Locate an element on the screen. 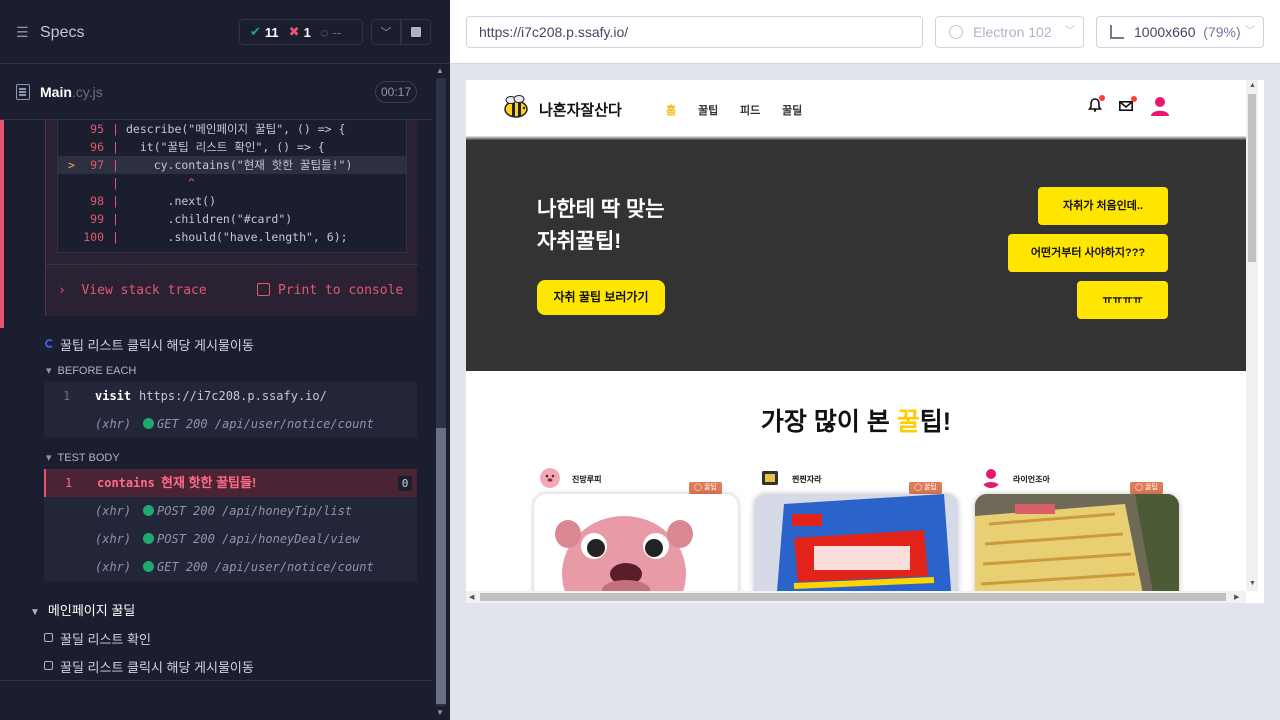  tag-label: 꿀팁 is located at coordinates (1151, 487).